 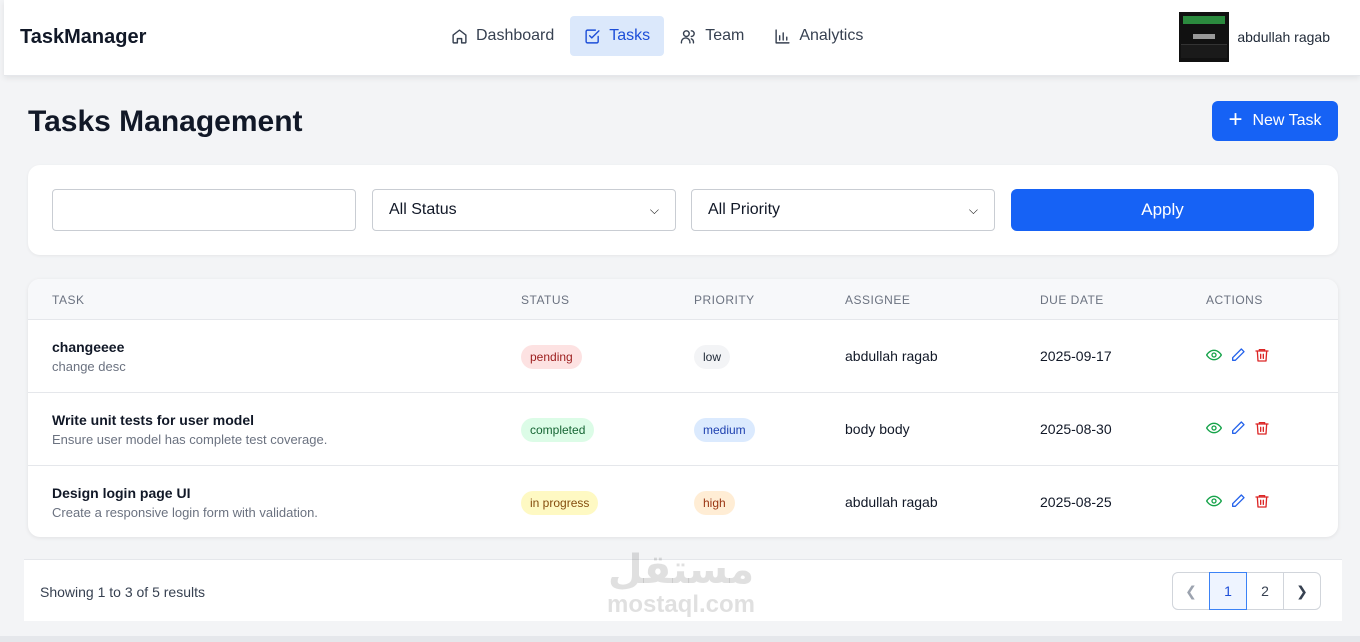 What do you see at coordinates (83, 37) in the screenshot?
I see `brand-logo: TaskManager` at bounding box center [83, 37].